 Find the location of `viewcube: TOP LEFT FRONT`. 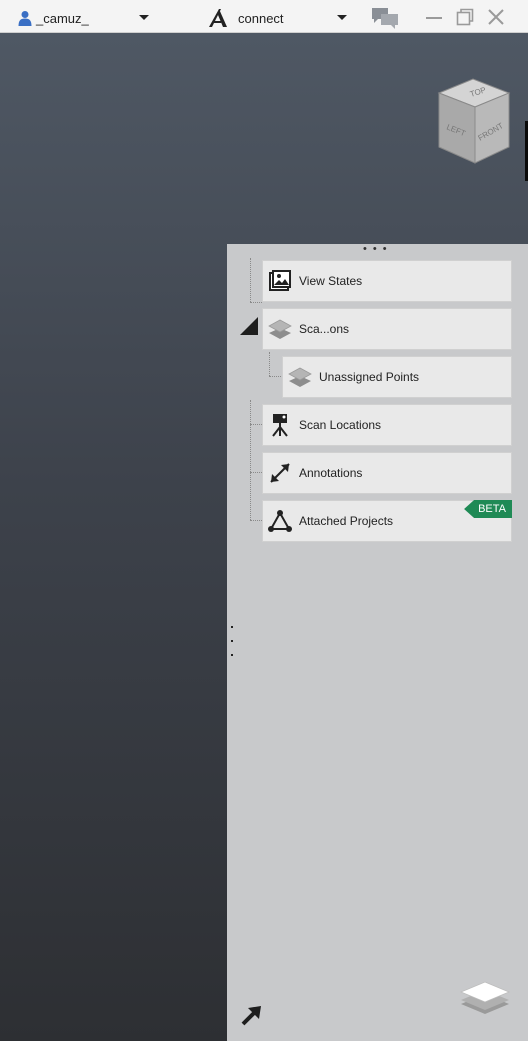

viewcube: TOP LEFT FRONT is located at coordinates (474, 122).